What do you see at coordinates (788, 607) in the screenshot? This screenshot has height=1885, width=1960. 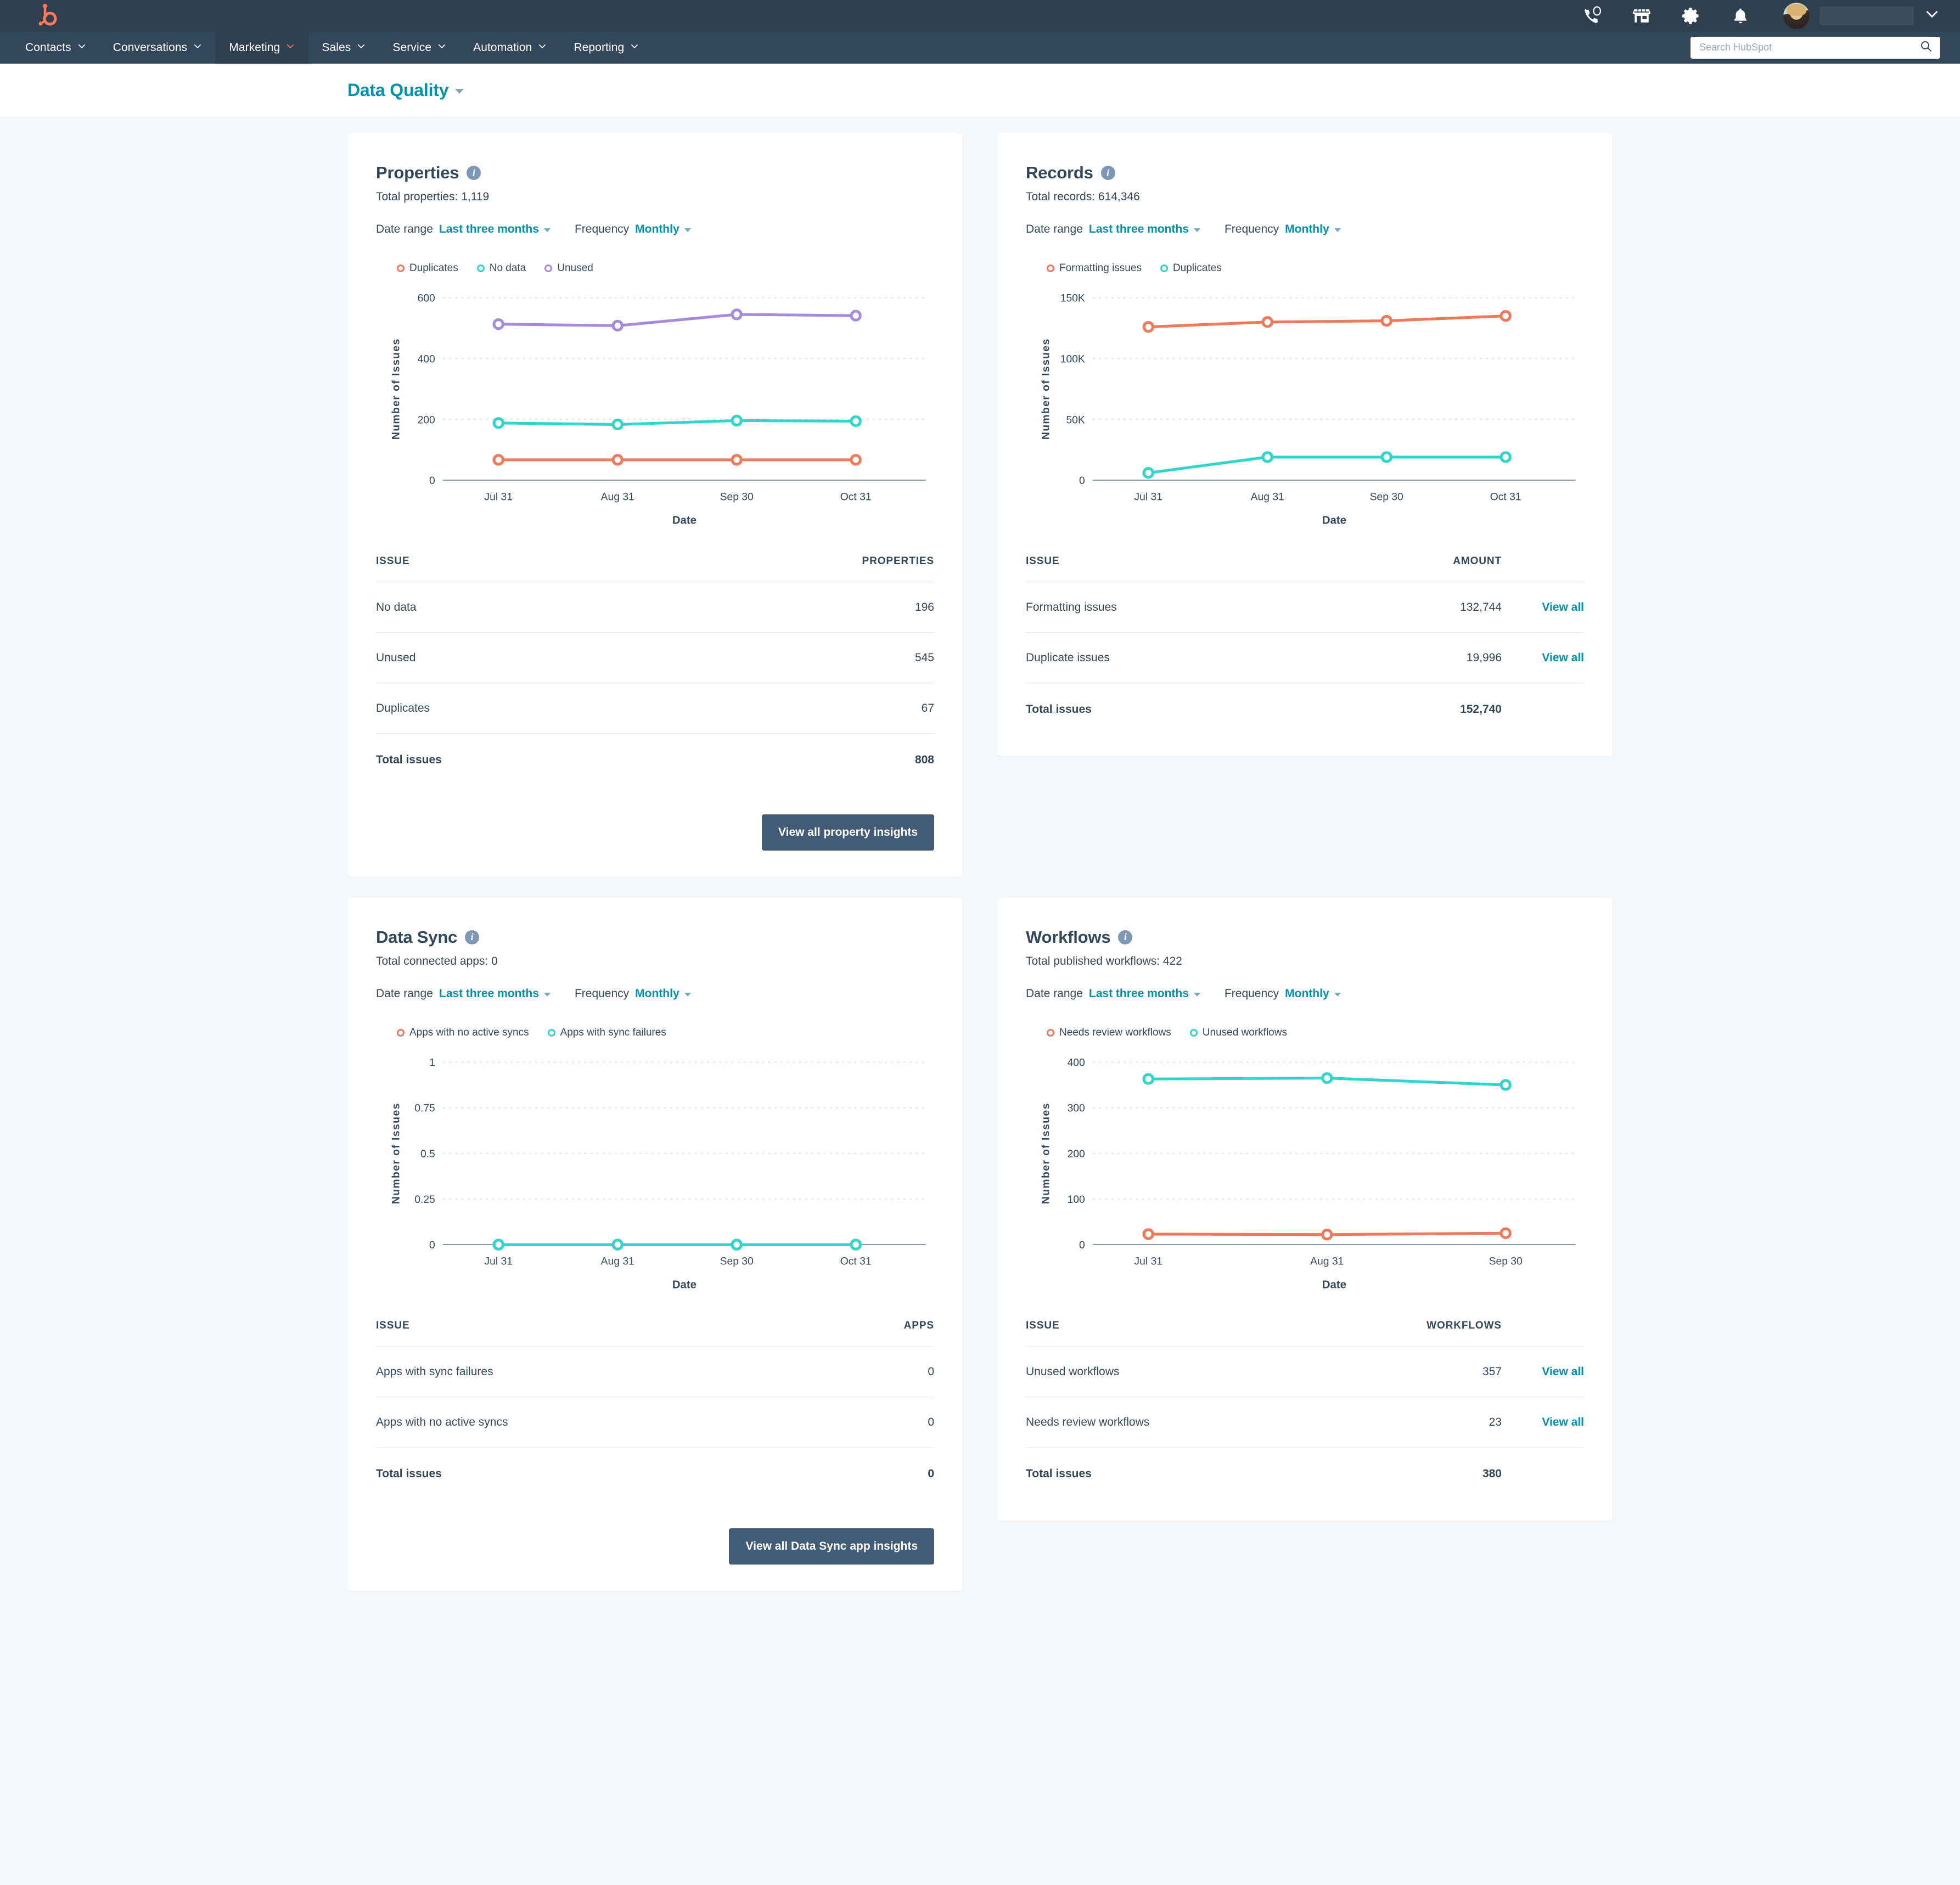 I see `cell-amount: 196` at bounding box center [788, 607].